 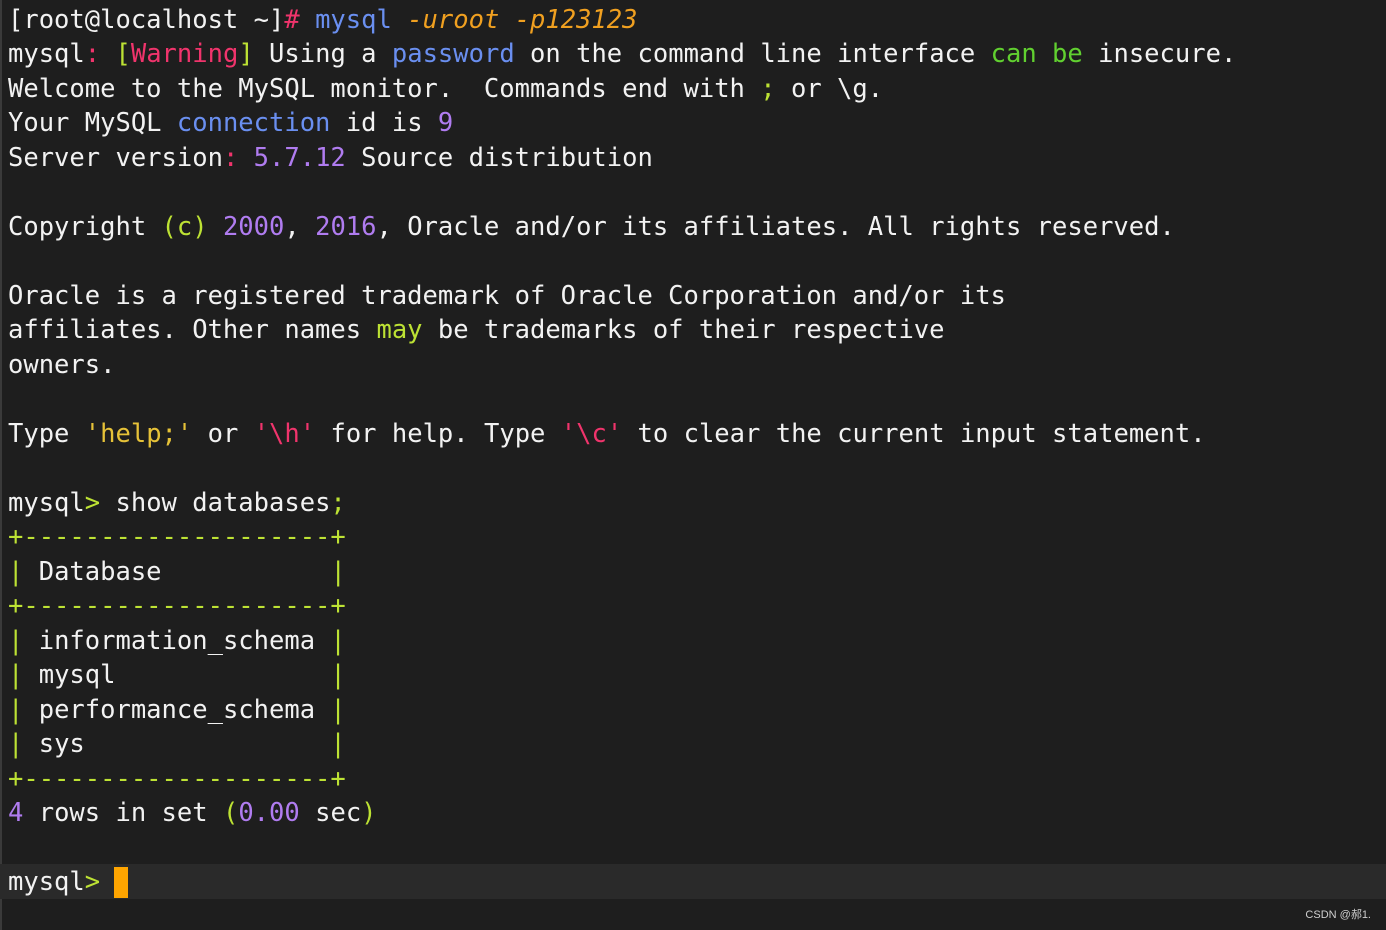 I want to click on warning-password-word: password, so click(x=453, y=54).